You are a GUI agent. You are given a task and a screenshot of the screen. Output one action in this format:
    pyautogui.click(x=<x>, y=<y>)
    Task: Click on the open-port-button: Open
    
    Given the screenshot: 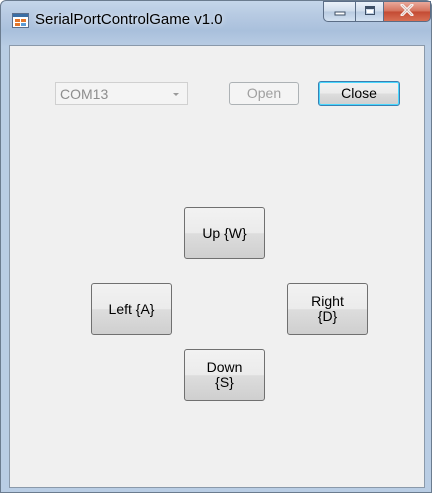 What is the action you would take?
    pyautogui.click(x=264, y=93)
    